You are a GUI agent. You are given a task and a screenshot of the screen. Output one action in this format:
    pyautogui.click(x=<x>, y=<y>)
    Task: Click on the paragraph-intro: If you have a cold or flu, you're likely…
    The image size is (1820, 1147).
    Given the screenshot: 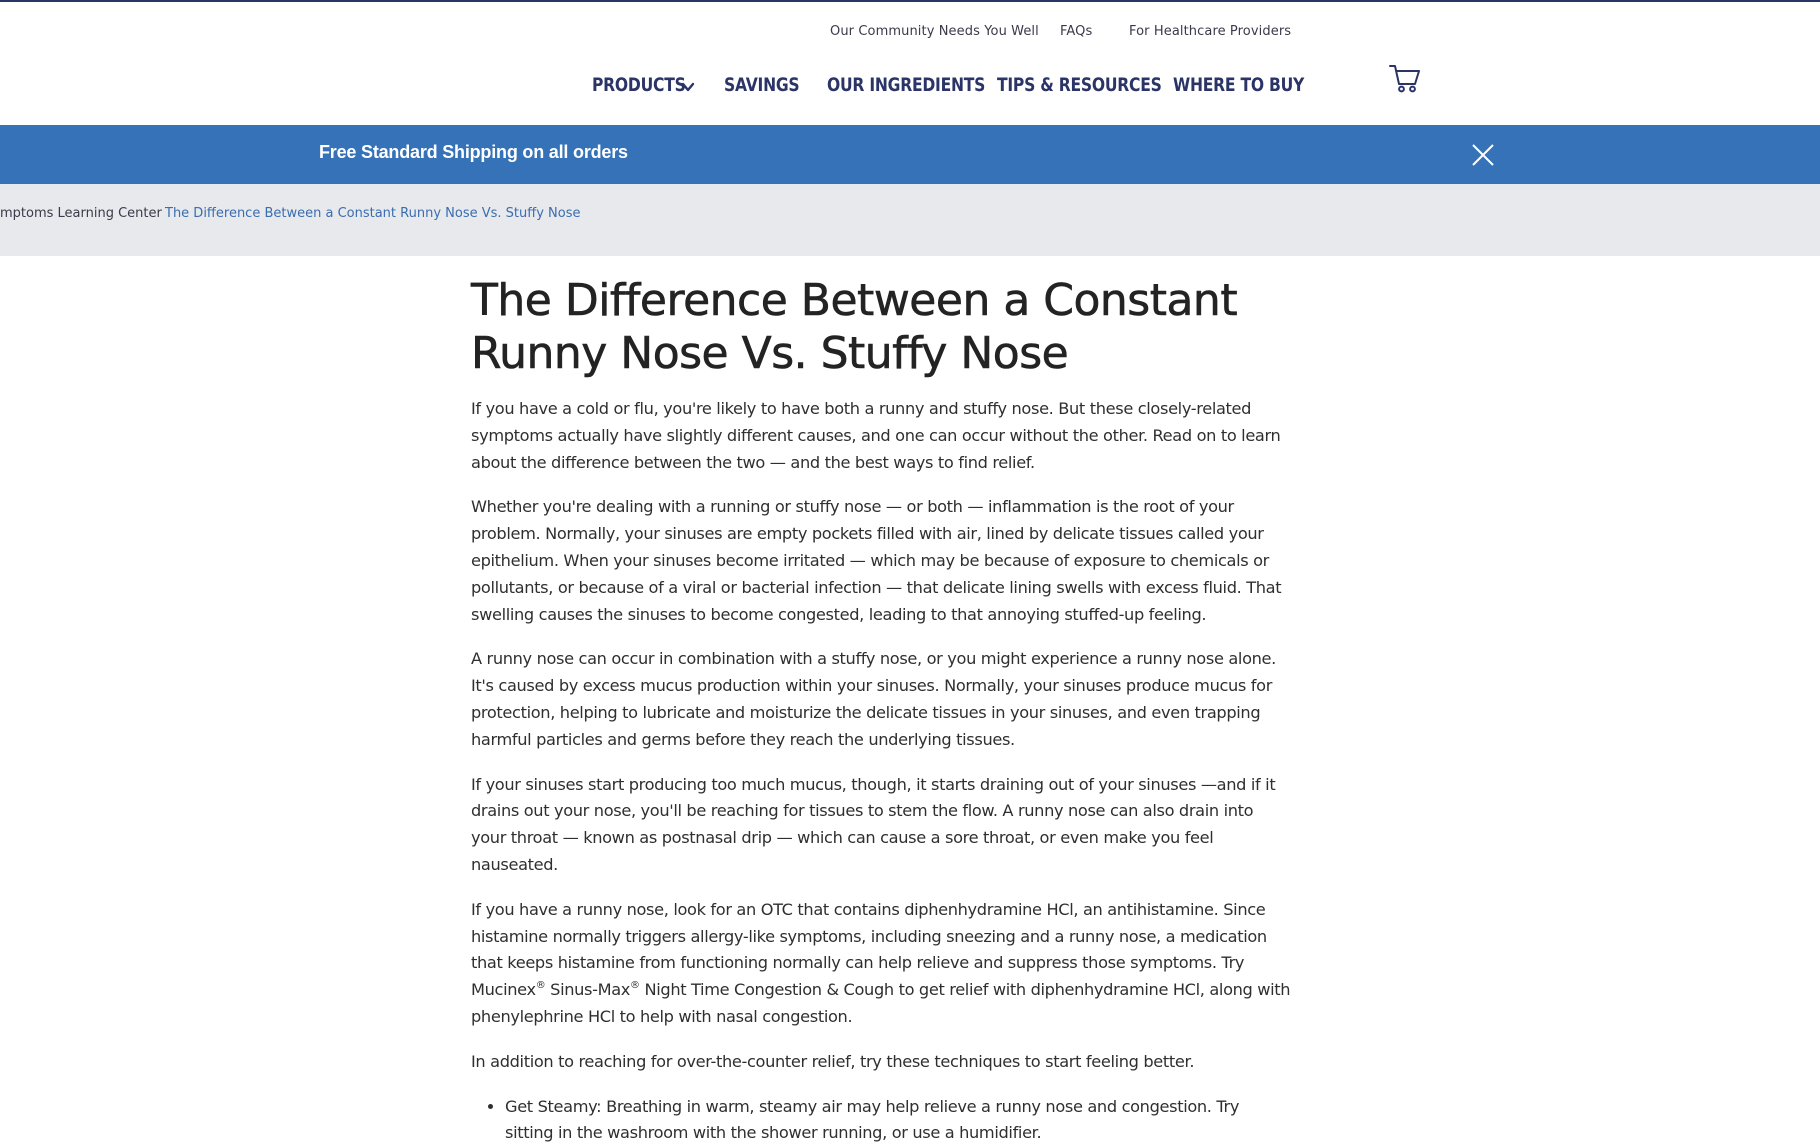 What is the action you would take?
    pyautogui.click(x=876, y=435)
    